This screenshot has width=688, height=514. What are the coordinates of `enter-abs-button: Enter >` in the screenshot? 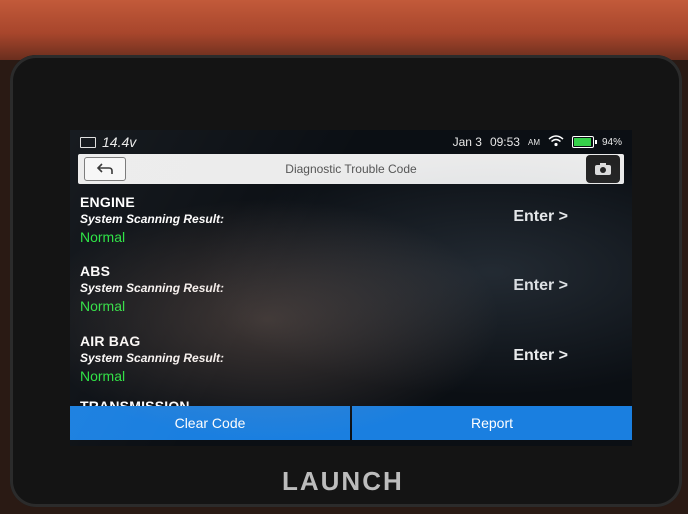 It's located at (540, 286).